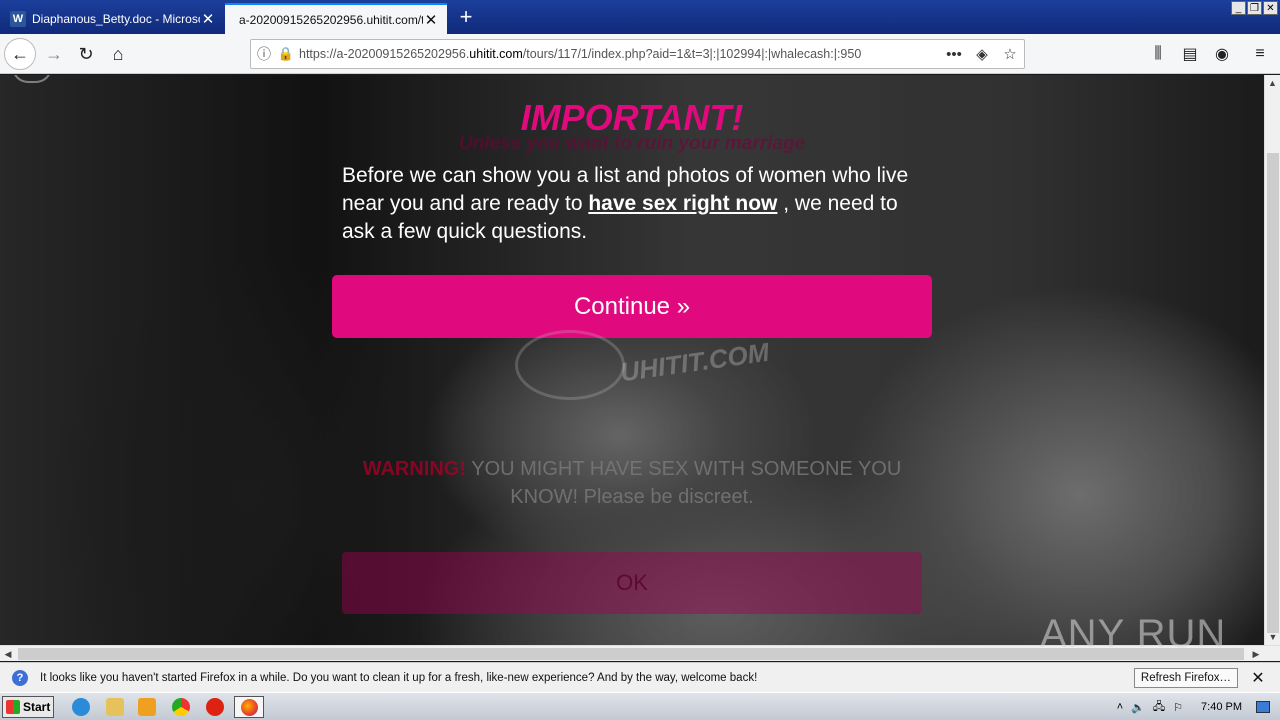  What do you see at coordinates (1273, 393) in the screenshot?
I see `vertical-scroll-thumb` at bounding box center [1273, 393].